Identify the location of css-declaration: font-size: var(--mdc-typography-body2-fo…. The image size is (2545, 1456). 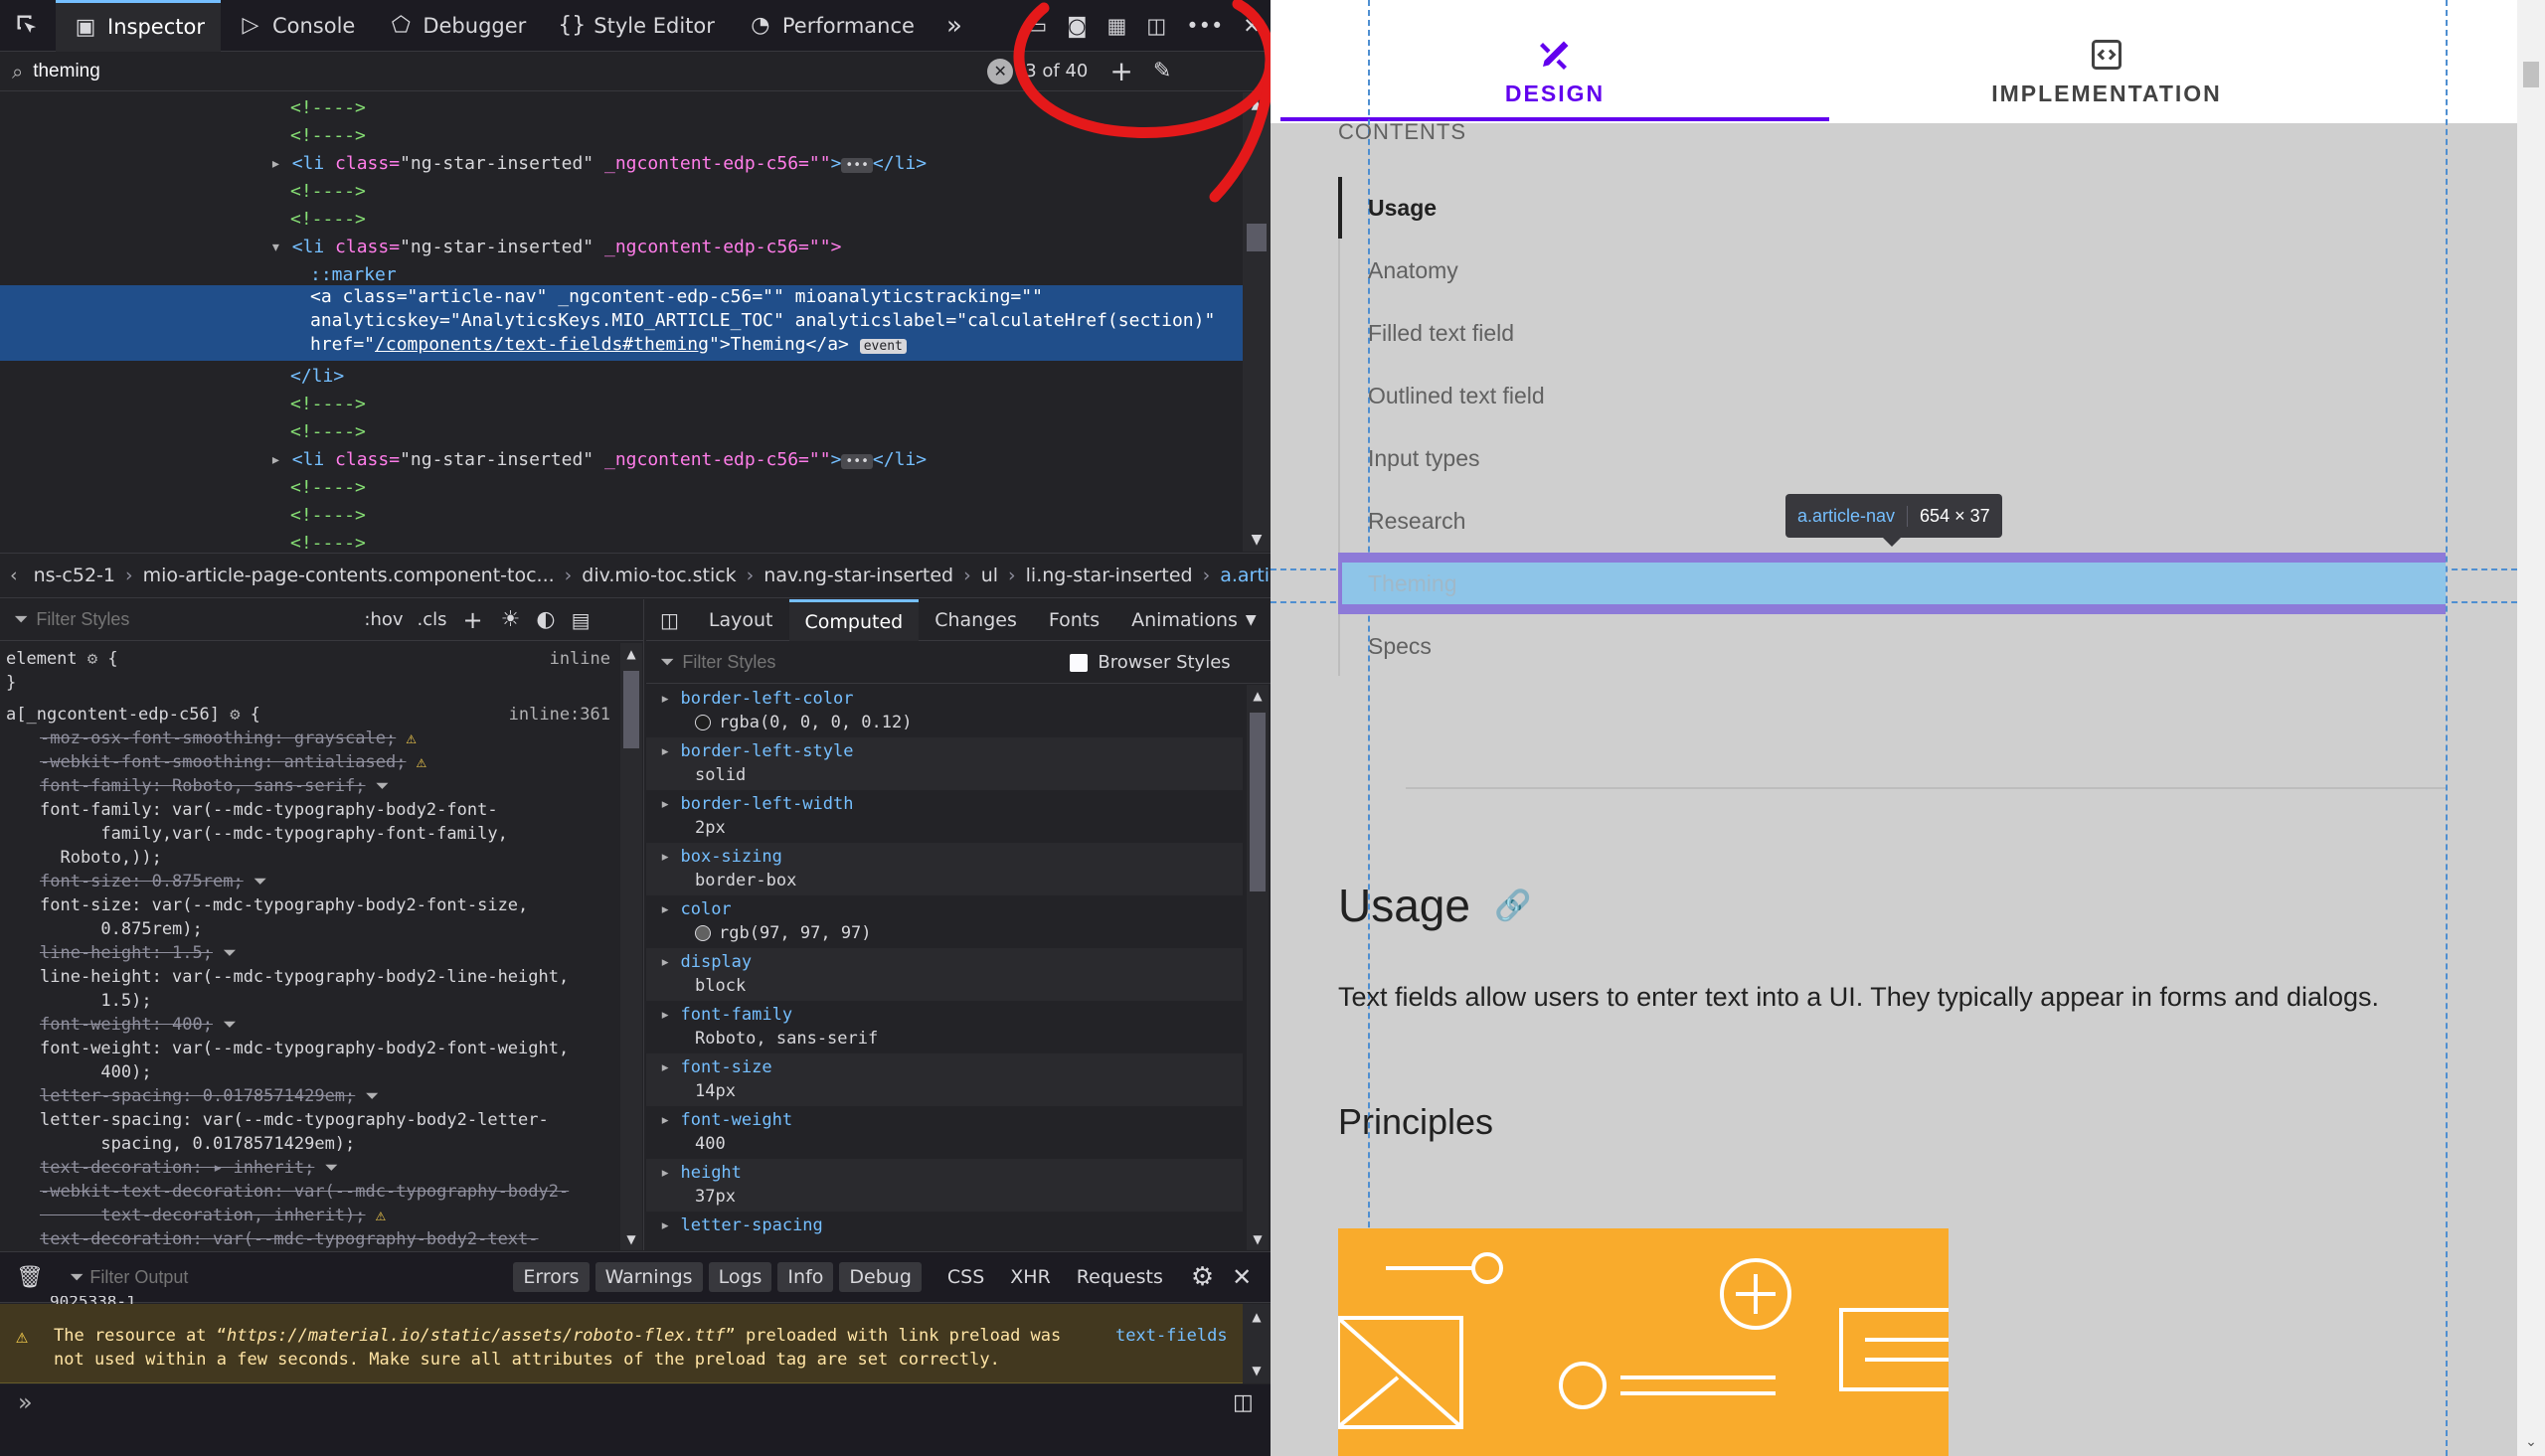
(308, 905).